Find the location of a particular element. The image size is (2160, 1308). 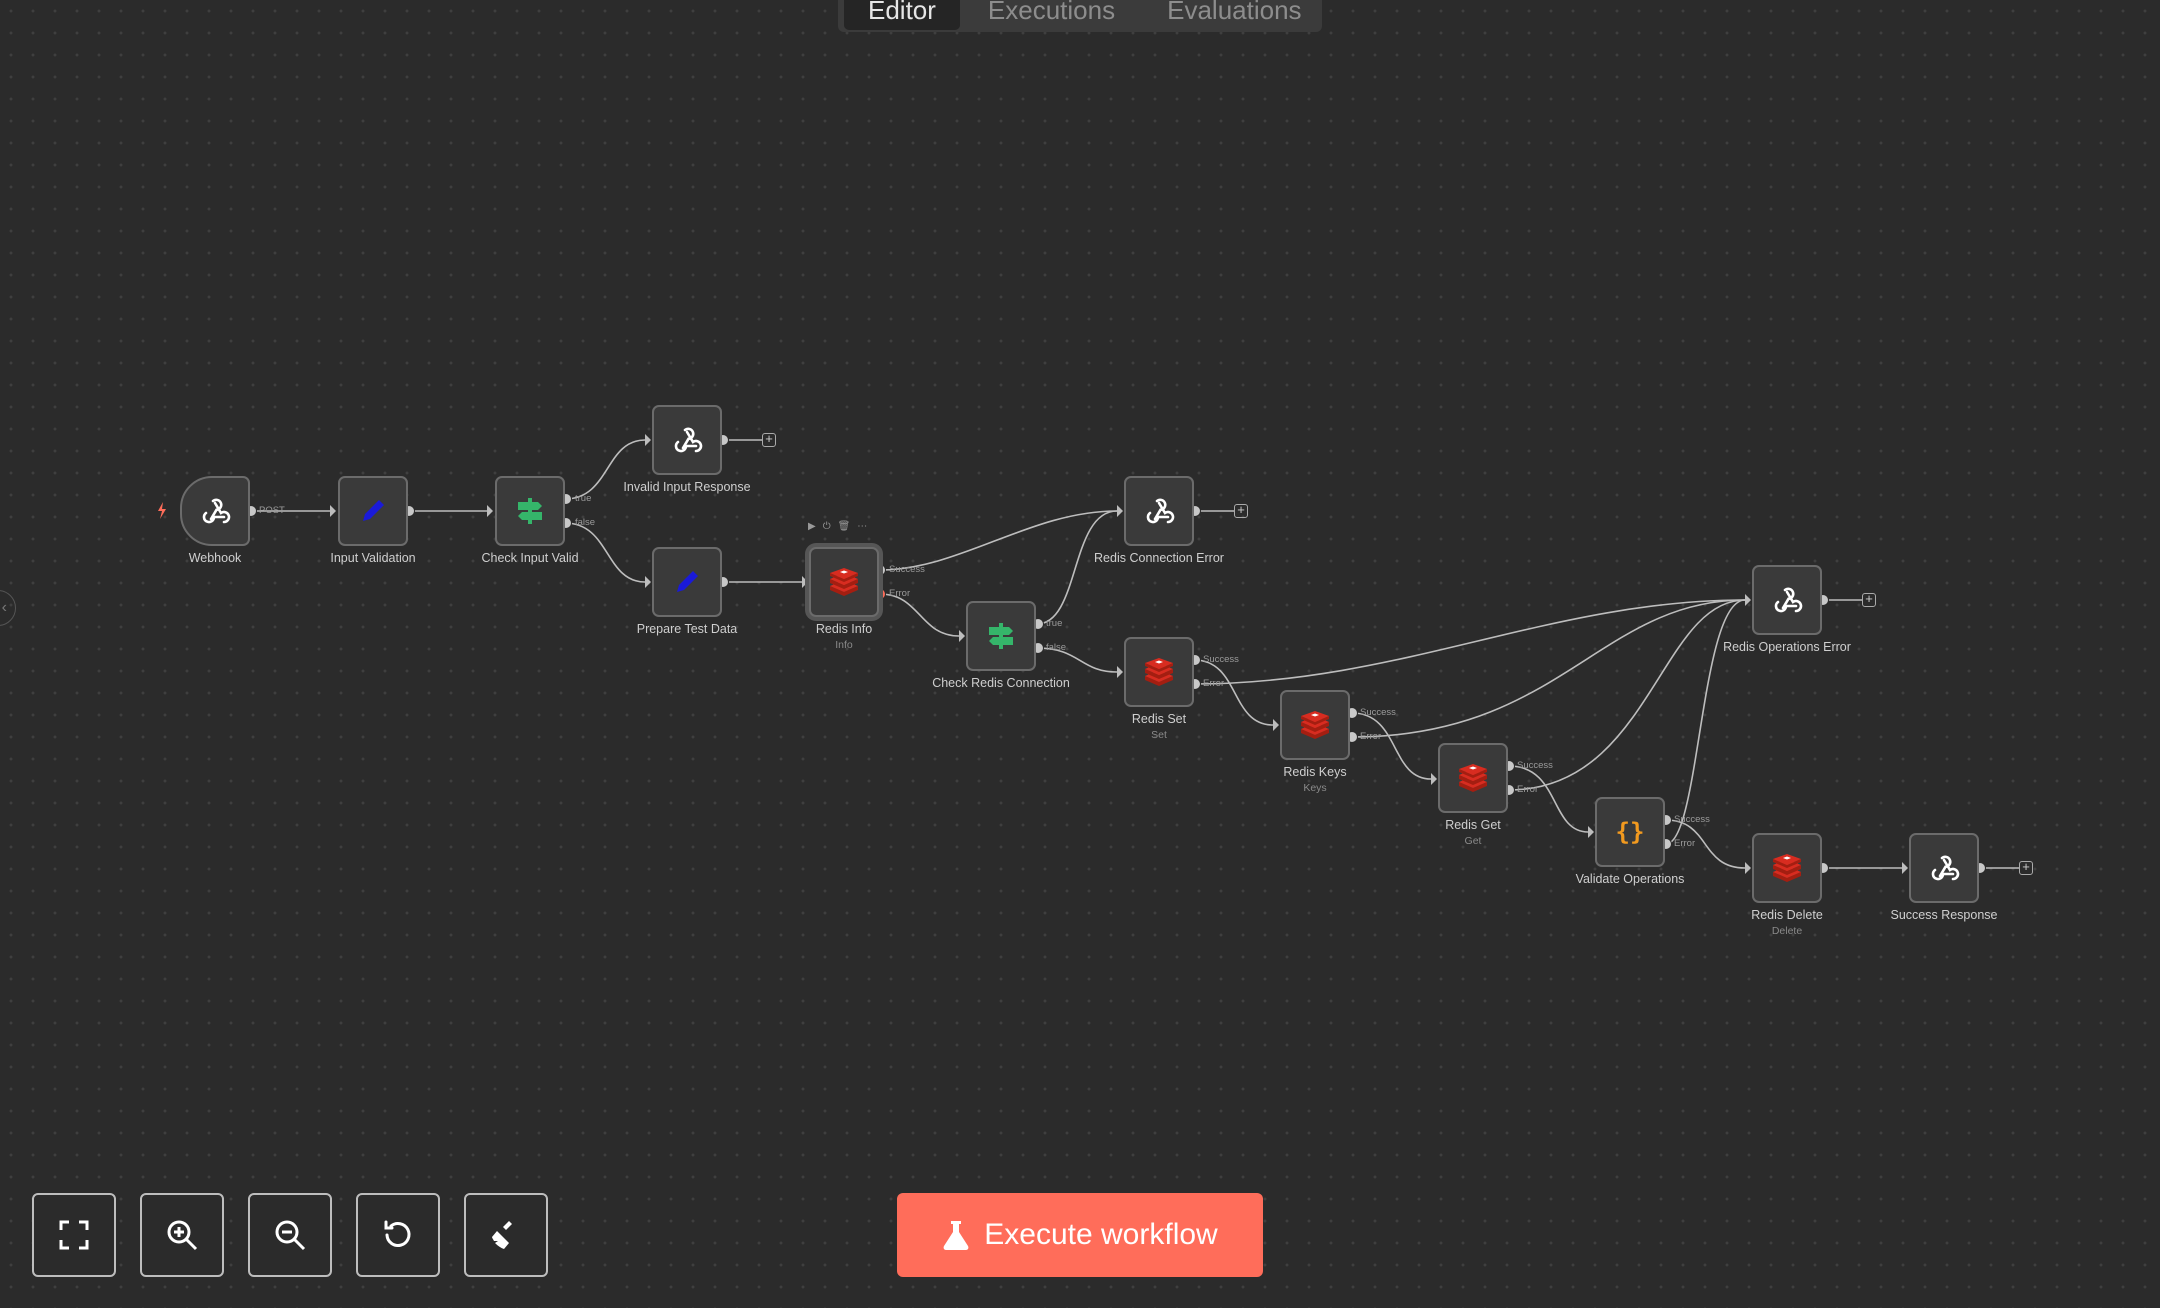

node-subtitle: Keys is located at coordinates (1315, 788).